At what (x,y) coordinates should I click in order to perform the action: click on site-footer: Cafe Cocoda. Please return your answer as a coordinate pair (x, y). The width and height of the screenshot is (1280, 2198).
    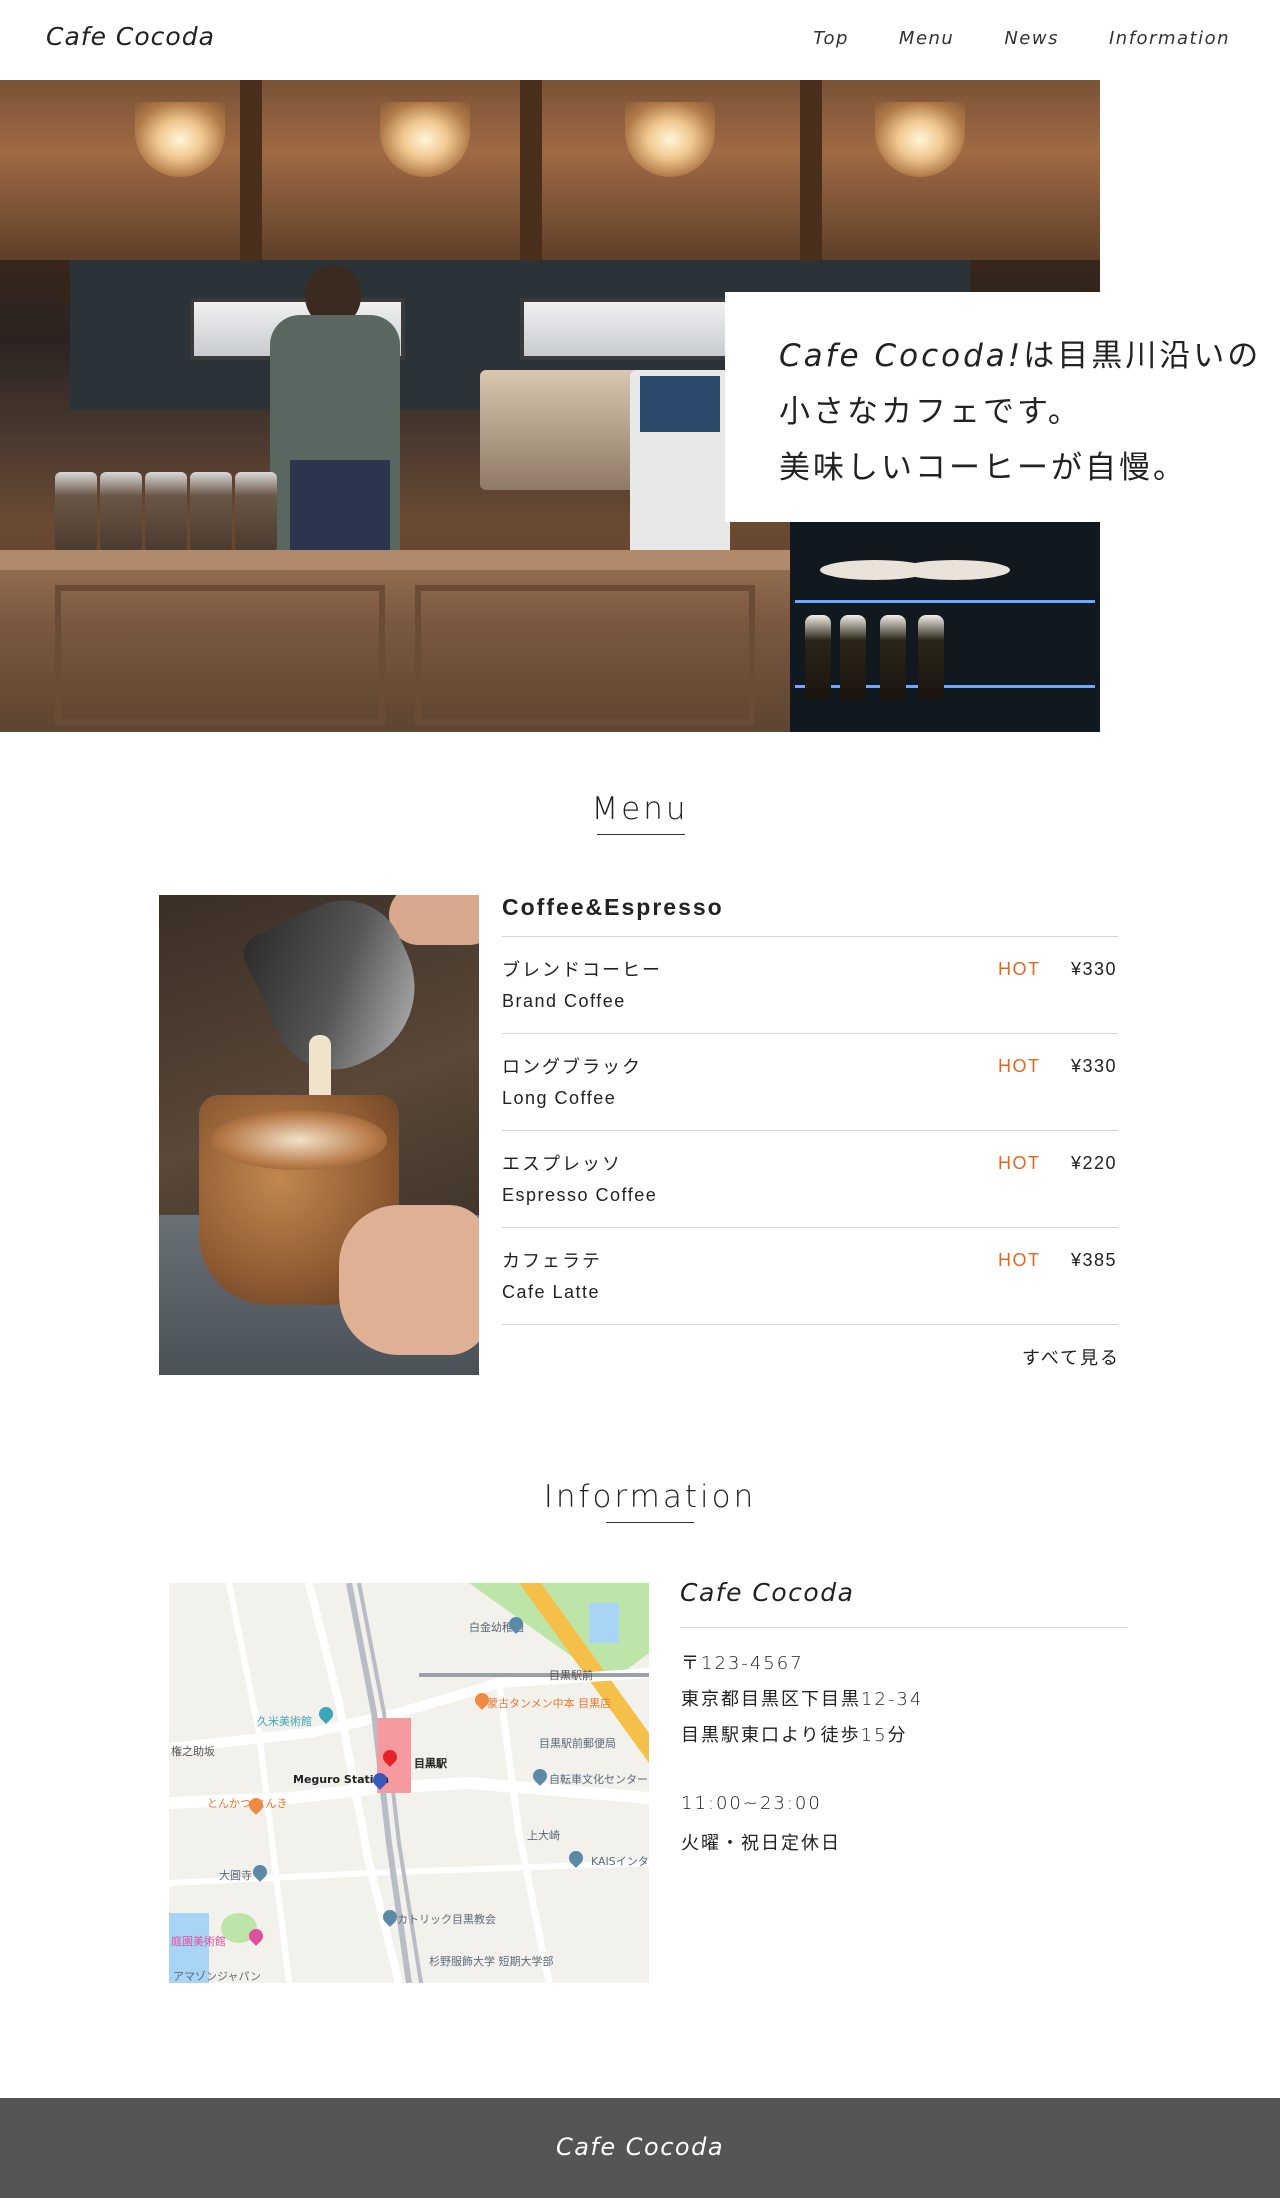
    Looking at the image, I should click on (640, 2148).